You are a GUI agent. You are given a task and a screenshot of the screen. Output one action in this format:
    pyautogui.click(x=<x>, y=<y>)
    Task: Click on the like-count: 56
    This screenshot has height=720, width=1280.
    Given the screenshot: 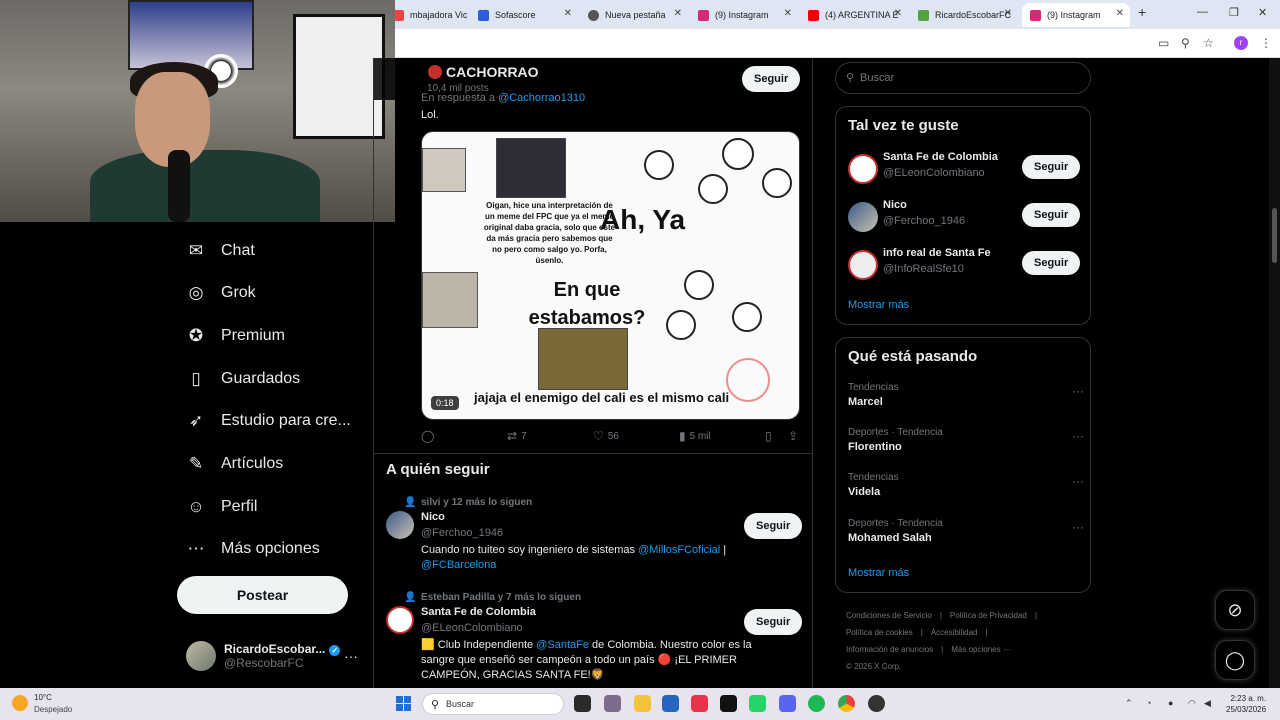 What is the action you would take?
    pyautogui.click(x=613, y=436)
    